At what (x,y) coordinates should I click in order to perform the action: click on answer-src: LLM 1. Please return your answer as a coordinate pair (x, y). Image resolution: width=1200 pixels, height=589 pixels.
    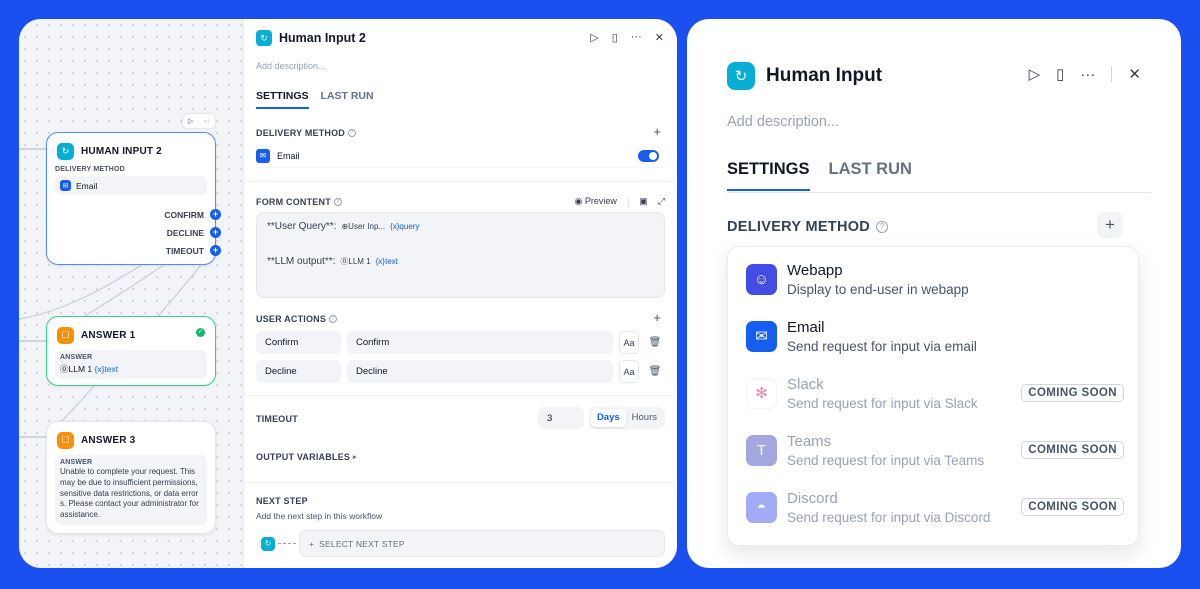
    Looking at the image, I should click on (80, 369).